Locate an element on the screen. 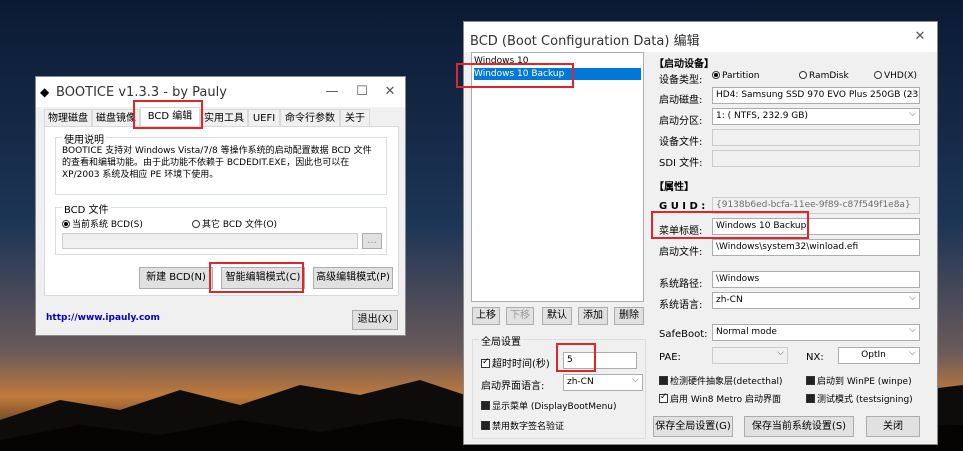  safeboot-select: Normal mode ⌵ is located at coordinates (816, 332).